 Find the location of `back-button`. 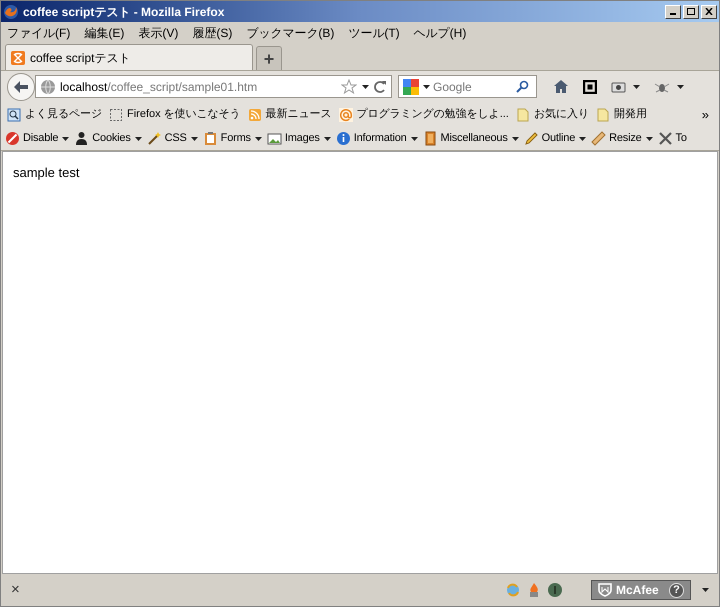

back-button is located at coordinates (21, 86).